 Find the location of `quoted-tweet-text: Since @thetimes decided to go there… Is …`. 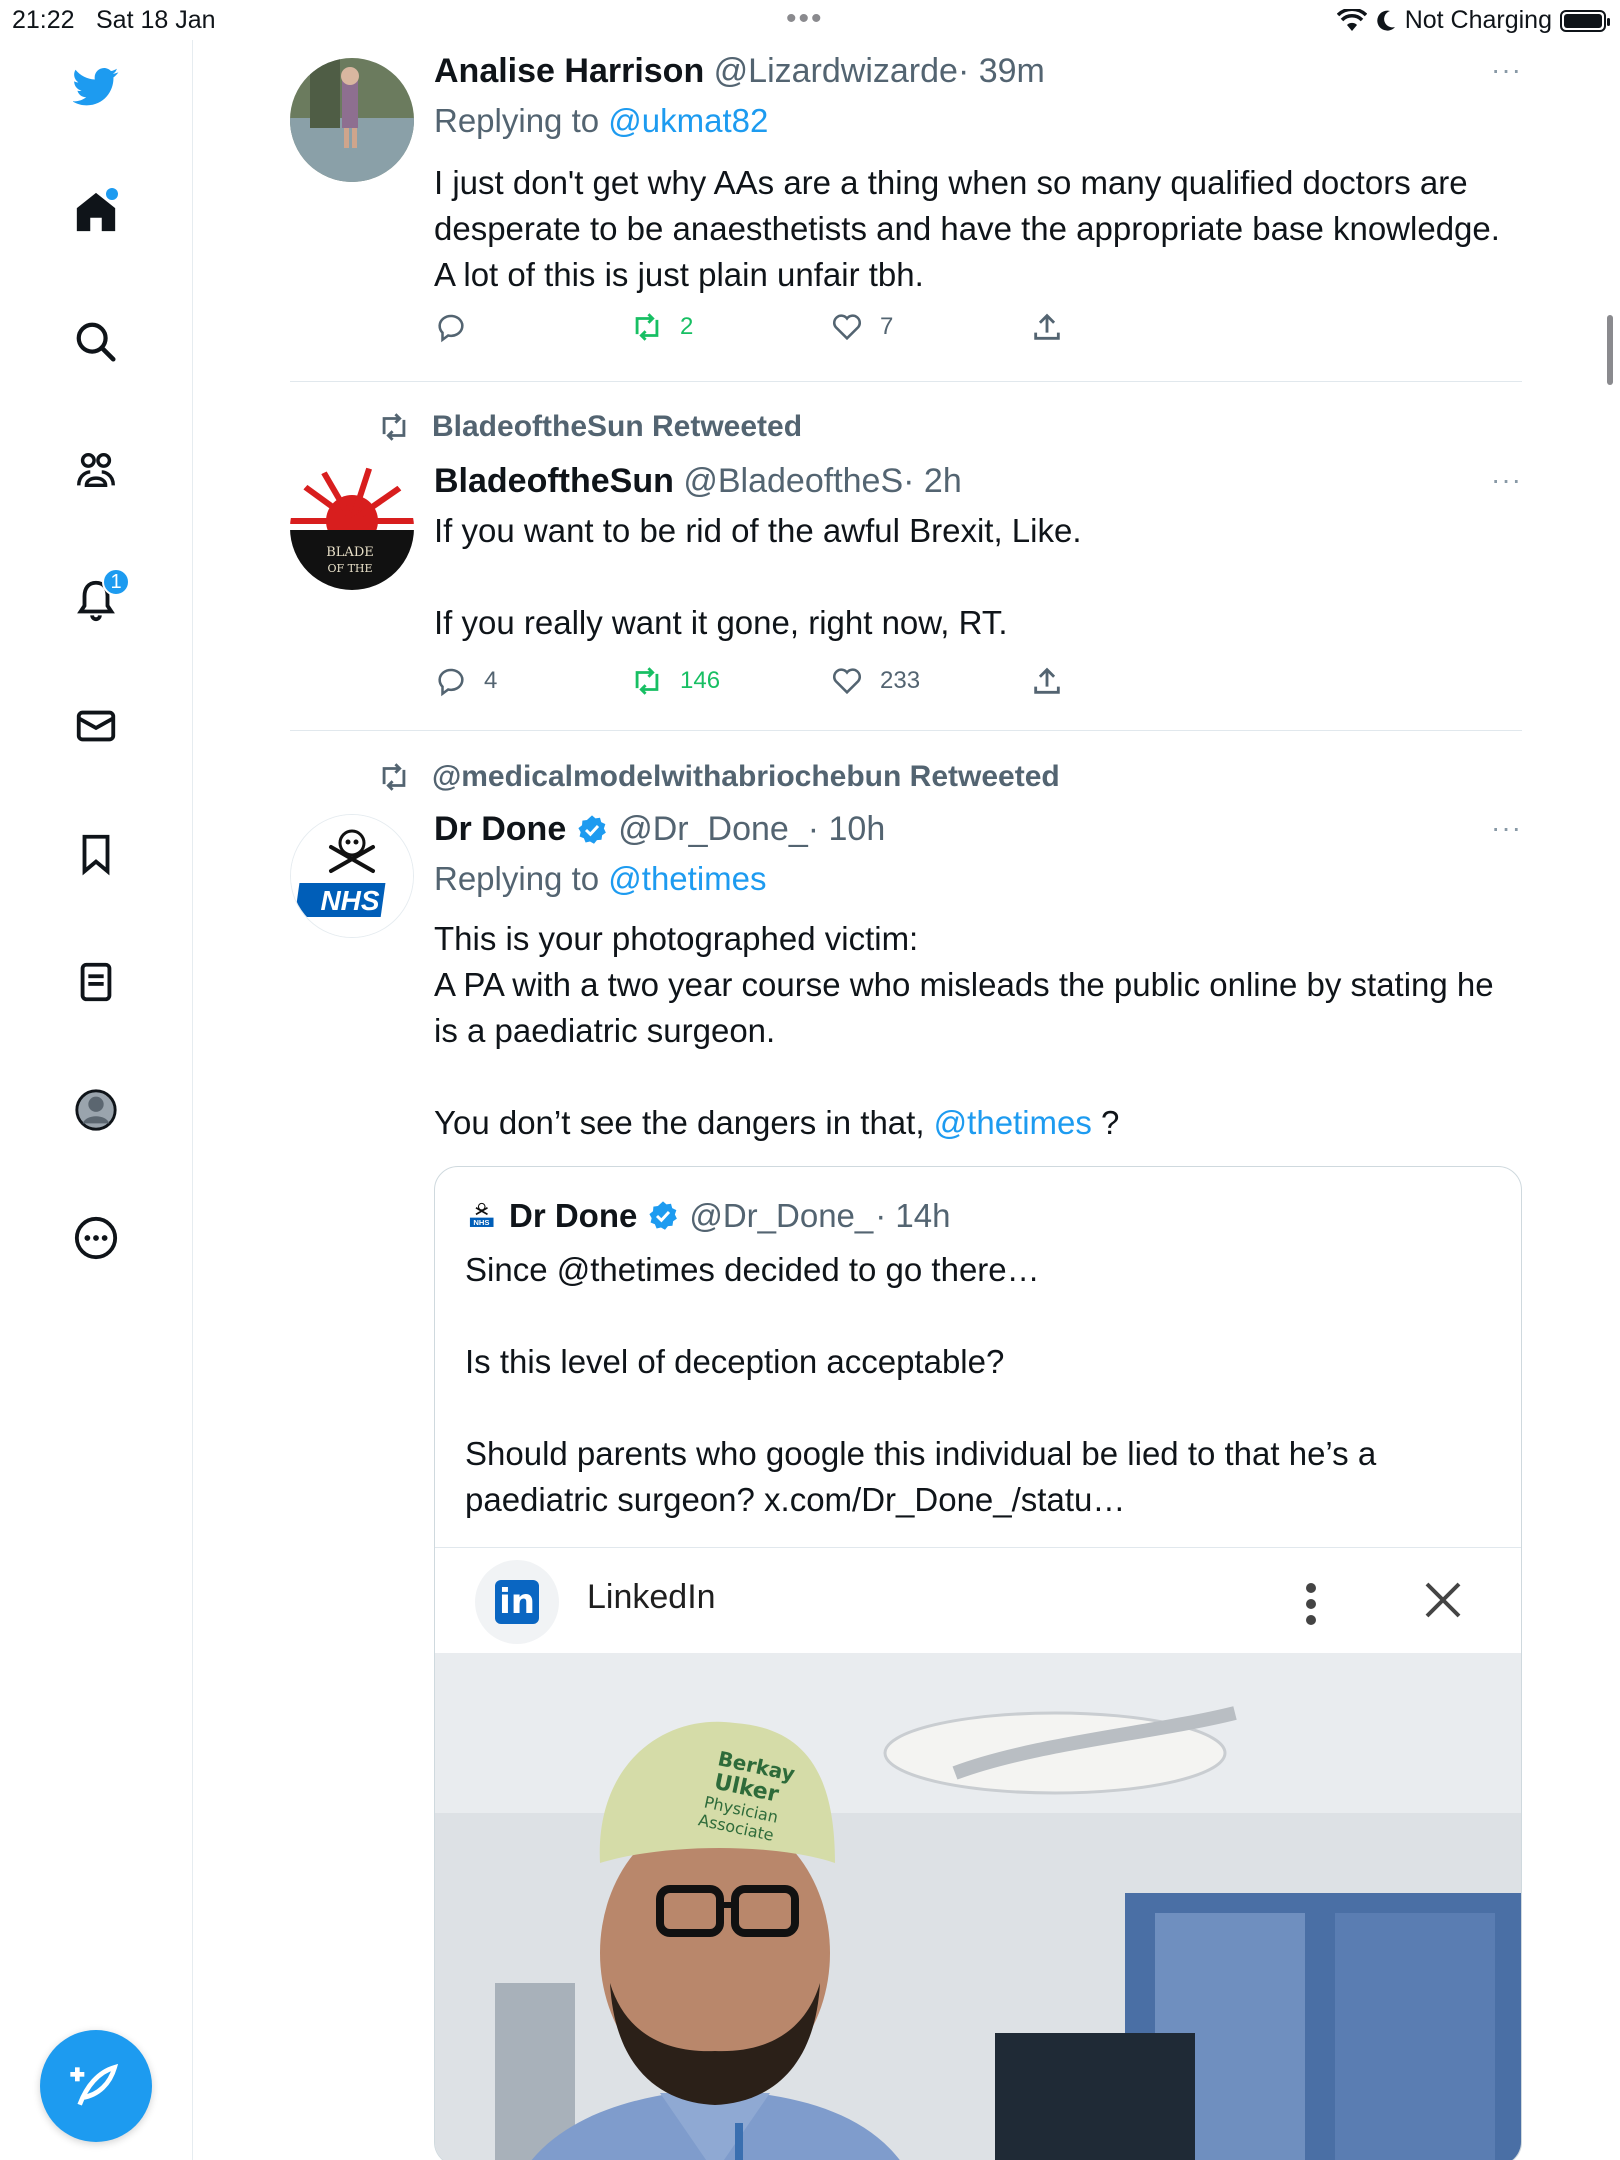

quoted-tweet-text: Since @thetimes decided to go there… Is … is located at coordinates (975, 1385).